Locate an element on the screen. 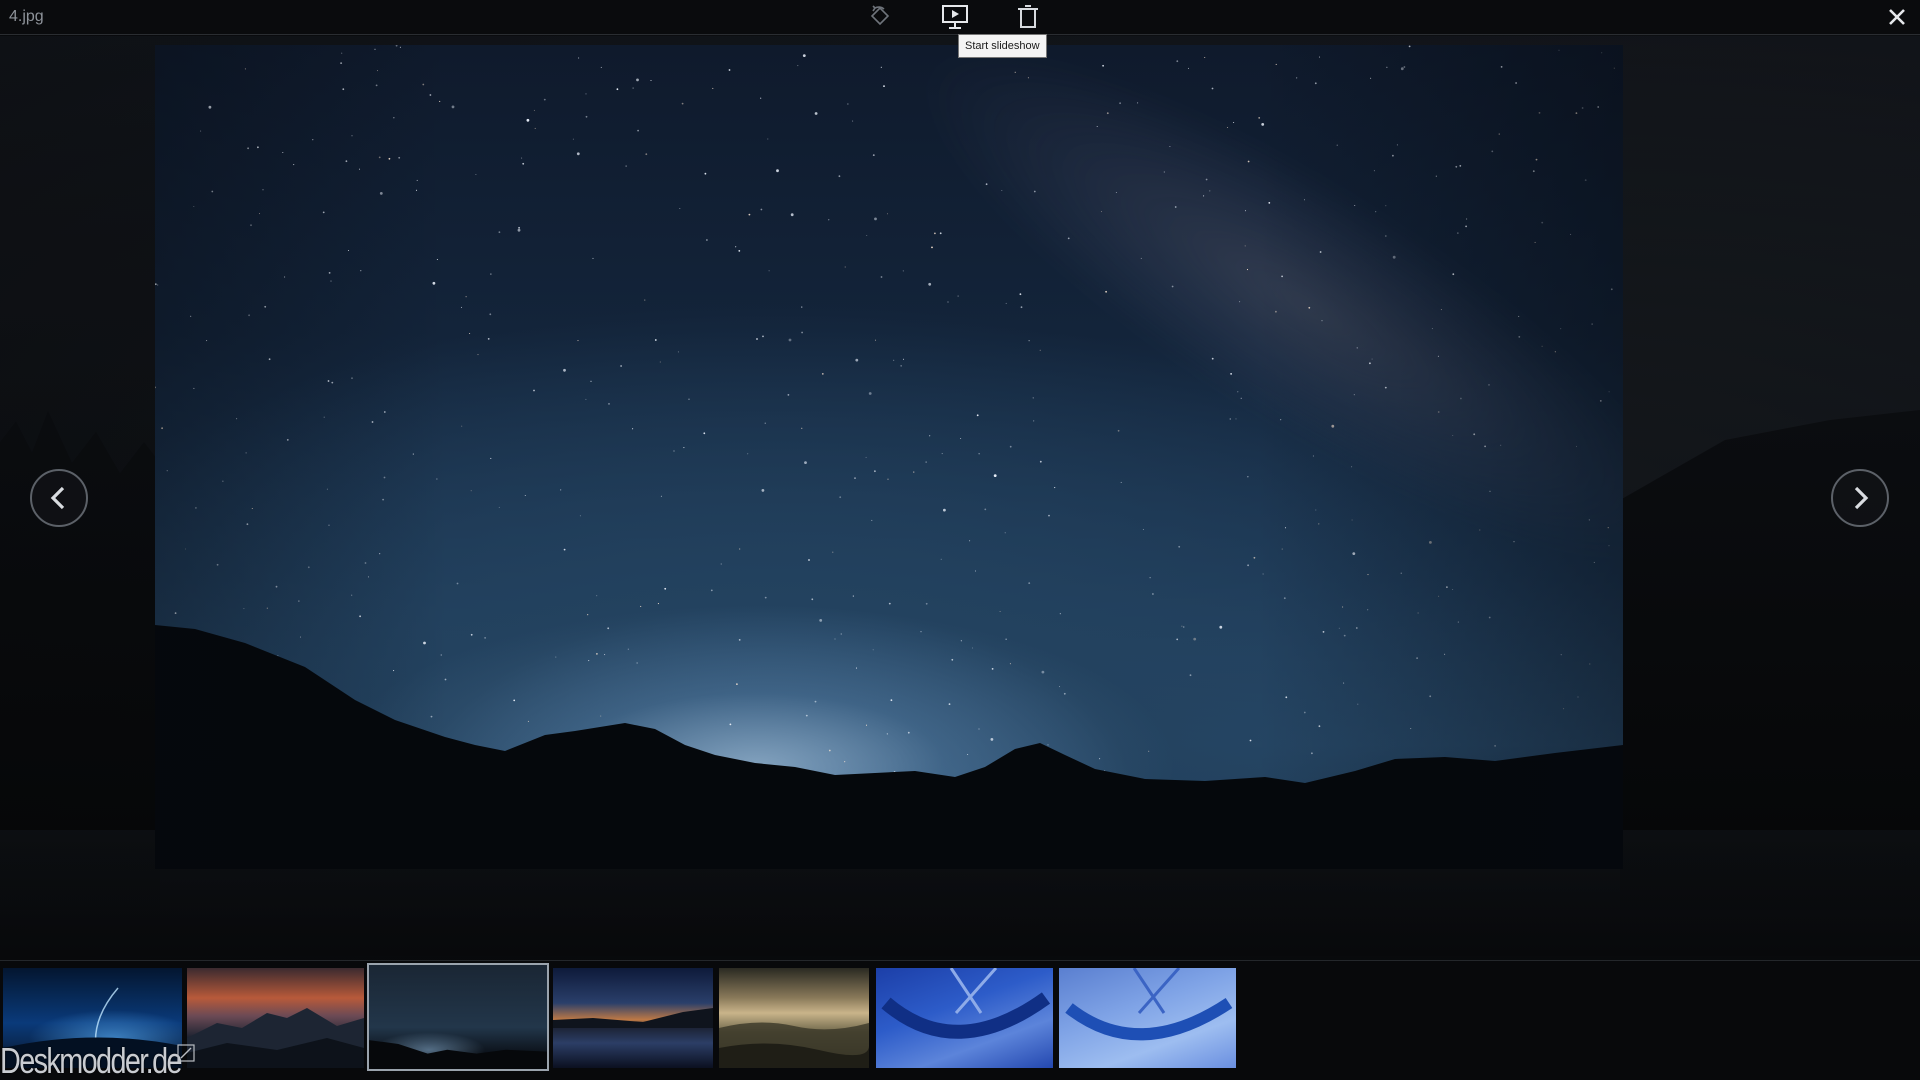  previous-image-button is located at coordinates (59, 498).